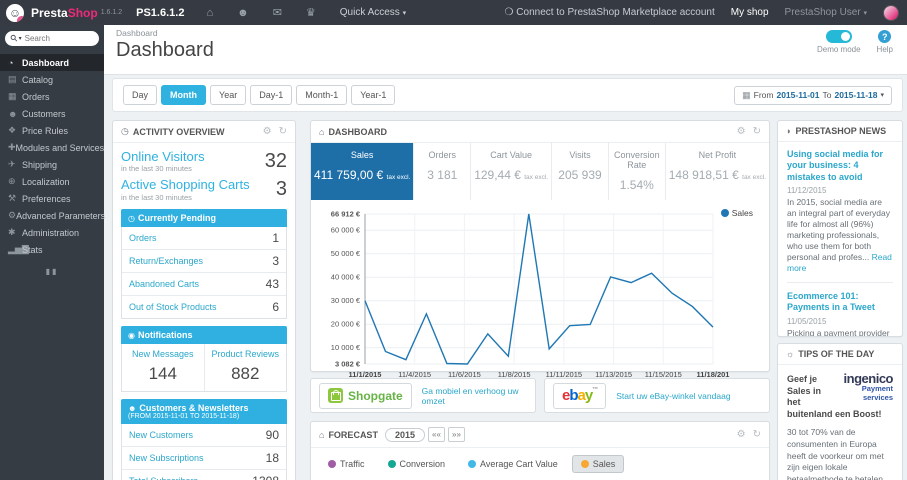 This screenshot has height=480, width=907. Describe the element at coordinates (637, 171) in the screenshot. I see `kpi-conversion-rate: Conversion Rate 1.54%` at that location.